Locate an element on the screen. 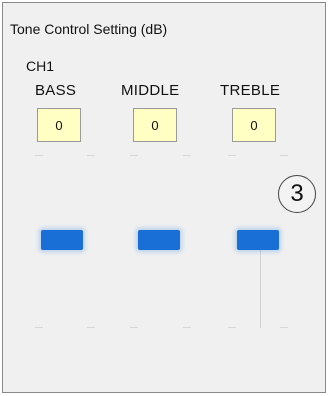  treble-slider-handle is located at coordinates (258, 240).